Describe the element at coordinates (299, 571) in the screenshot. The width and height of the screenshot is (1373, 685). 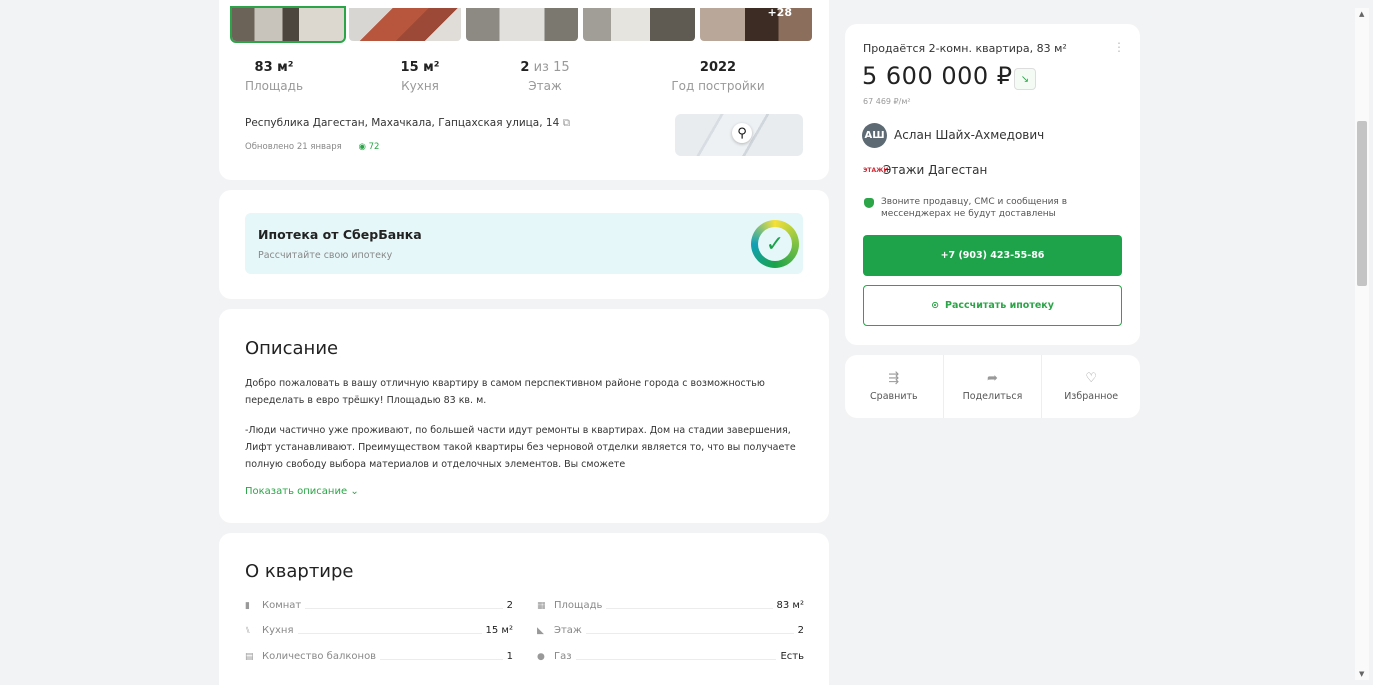
I see `apartment-heading: О квартире` at that location.